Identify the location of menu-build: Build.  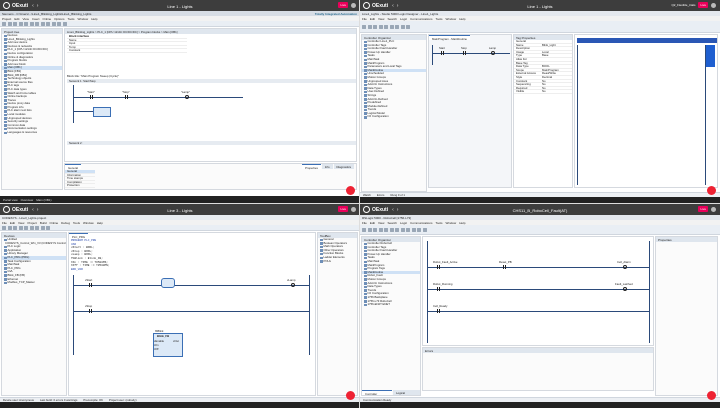
(43, 223).